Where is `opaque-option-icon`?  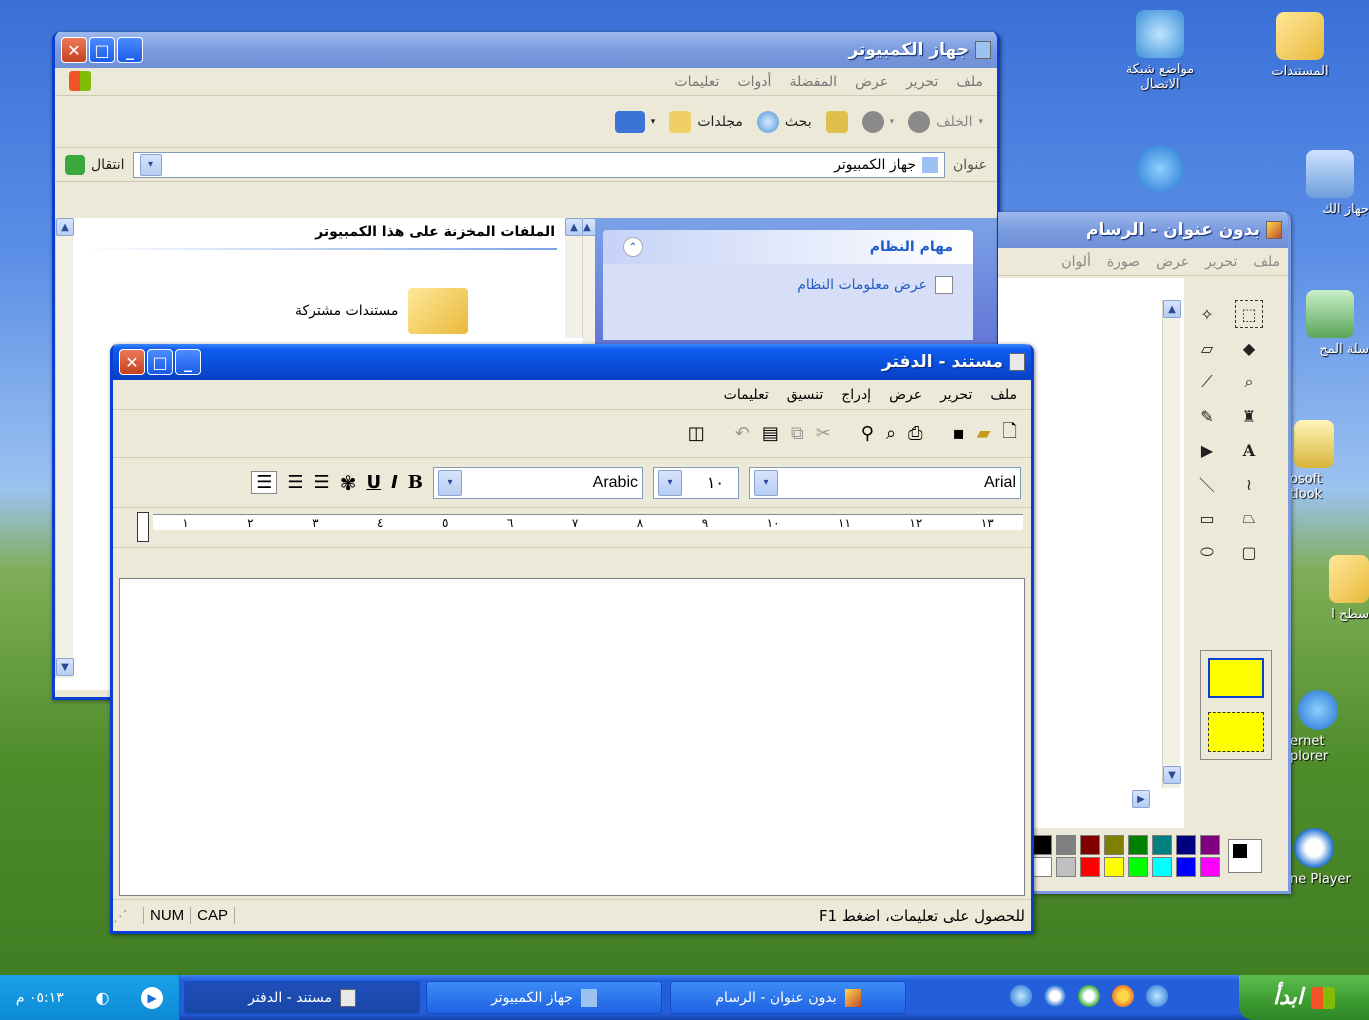
opaque-option-icon is located at coordinates (1236, 678).